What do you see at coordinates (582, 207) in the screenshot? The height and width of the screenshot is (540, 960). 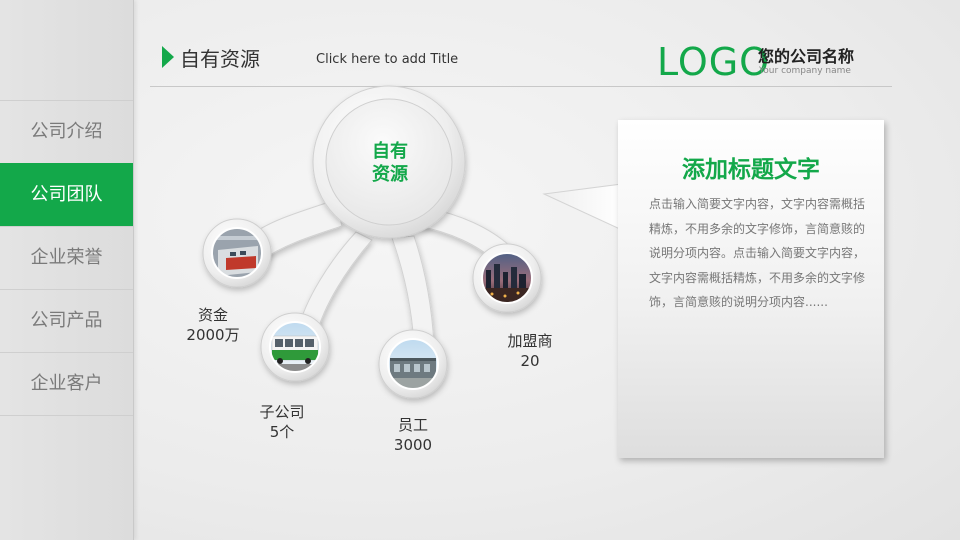 I see `callout-pointer` at bounding box center [582, 207].